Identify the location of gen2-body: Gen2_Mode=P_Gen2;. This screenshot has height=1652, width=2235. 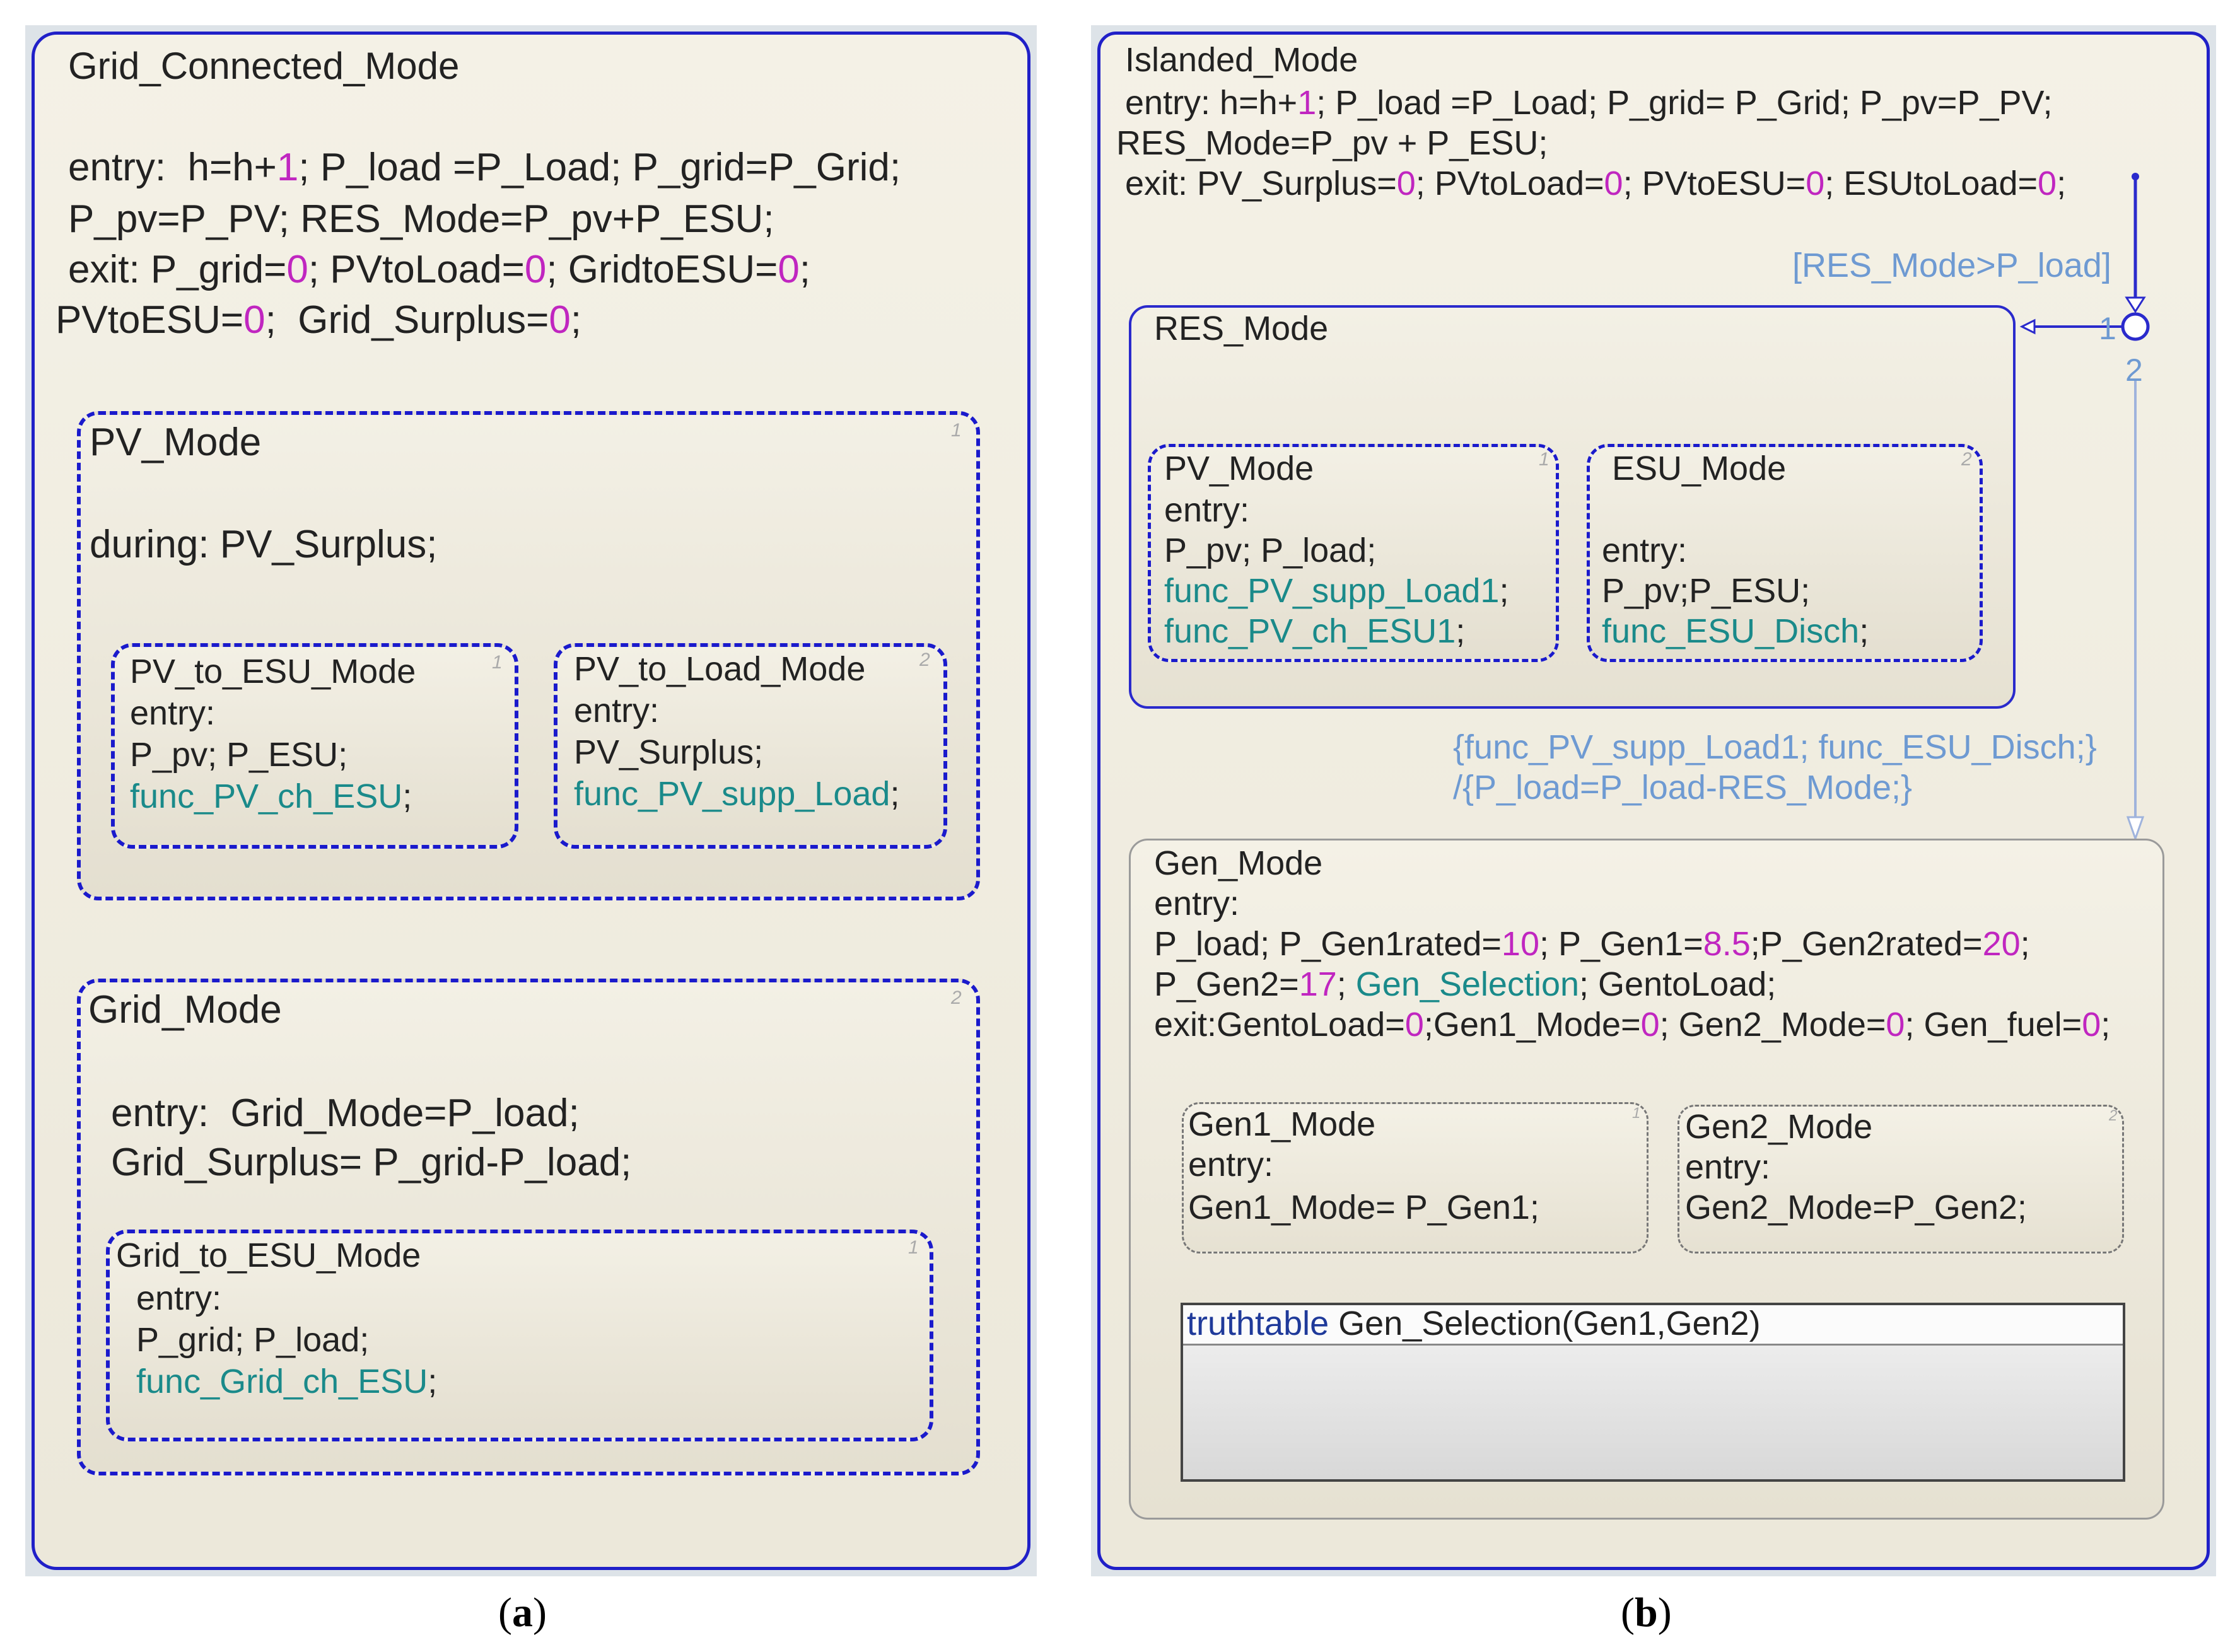
(1856, 1207).